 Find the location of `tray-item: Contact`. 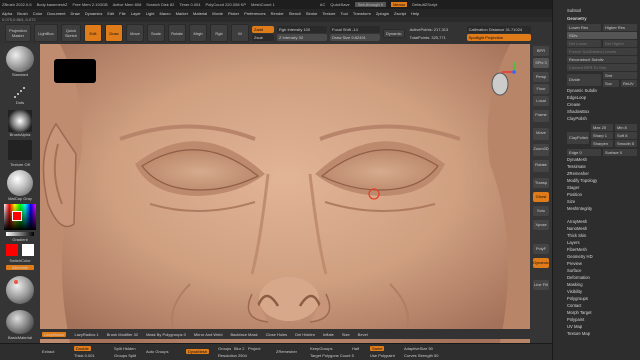

tray-item: Contact is located at coordinates (602, 306).